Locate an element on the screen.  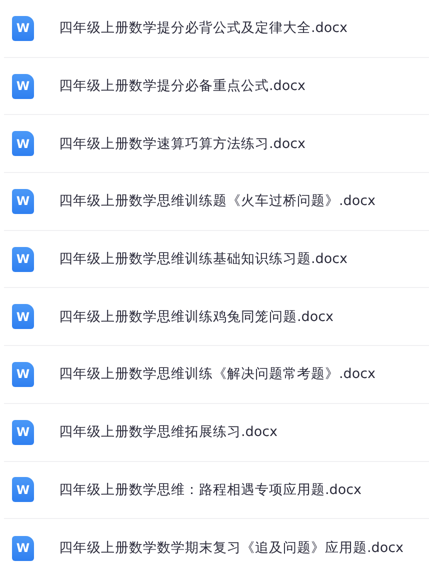
file-name: 四年级上册数学思维训练基础知识练习题.docx is located at coordinates (203, 259).